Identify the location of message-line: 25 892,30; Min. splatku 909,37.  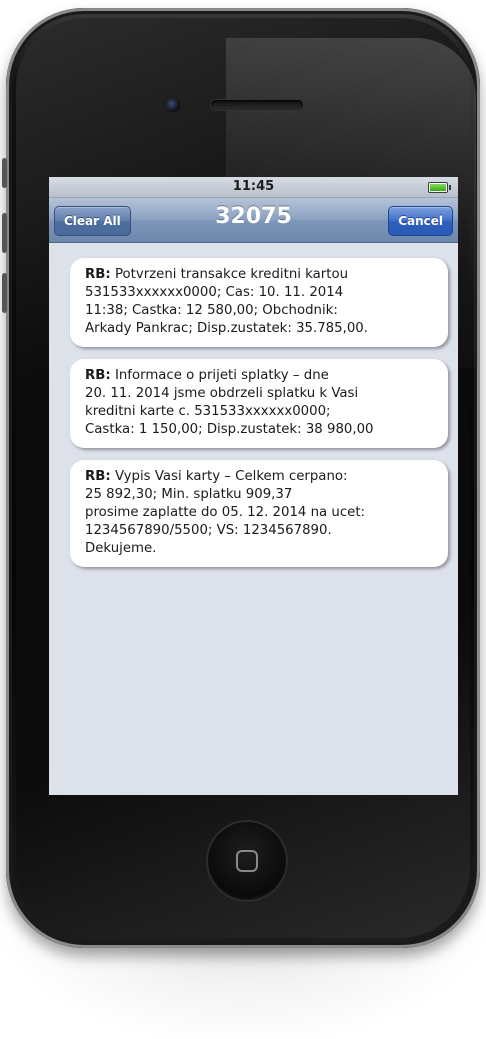
(189, 494).